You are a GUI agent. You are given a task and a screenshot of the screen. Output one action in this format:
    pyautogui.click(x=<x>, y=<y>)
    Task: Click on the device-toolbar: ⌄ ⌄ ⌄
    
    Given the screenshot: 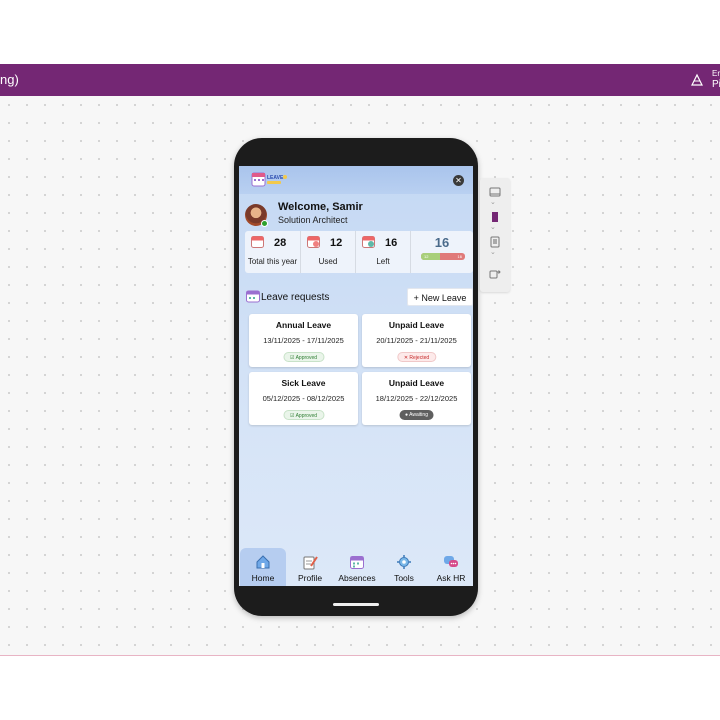 What is the action you would take?
    pyautogui.click(x=495, y=235)
    